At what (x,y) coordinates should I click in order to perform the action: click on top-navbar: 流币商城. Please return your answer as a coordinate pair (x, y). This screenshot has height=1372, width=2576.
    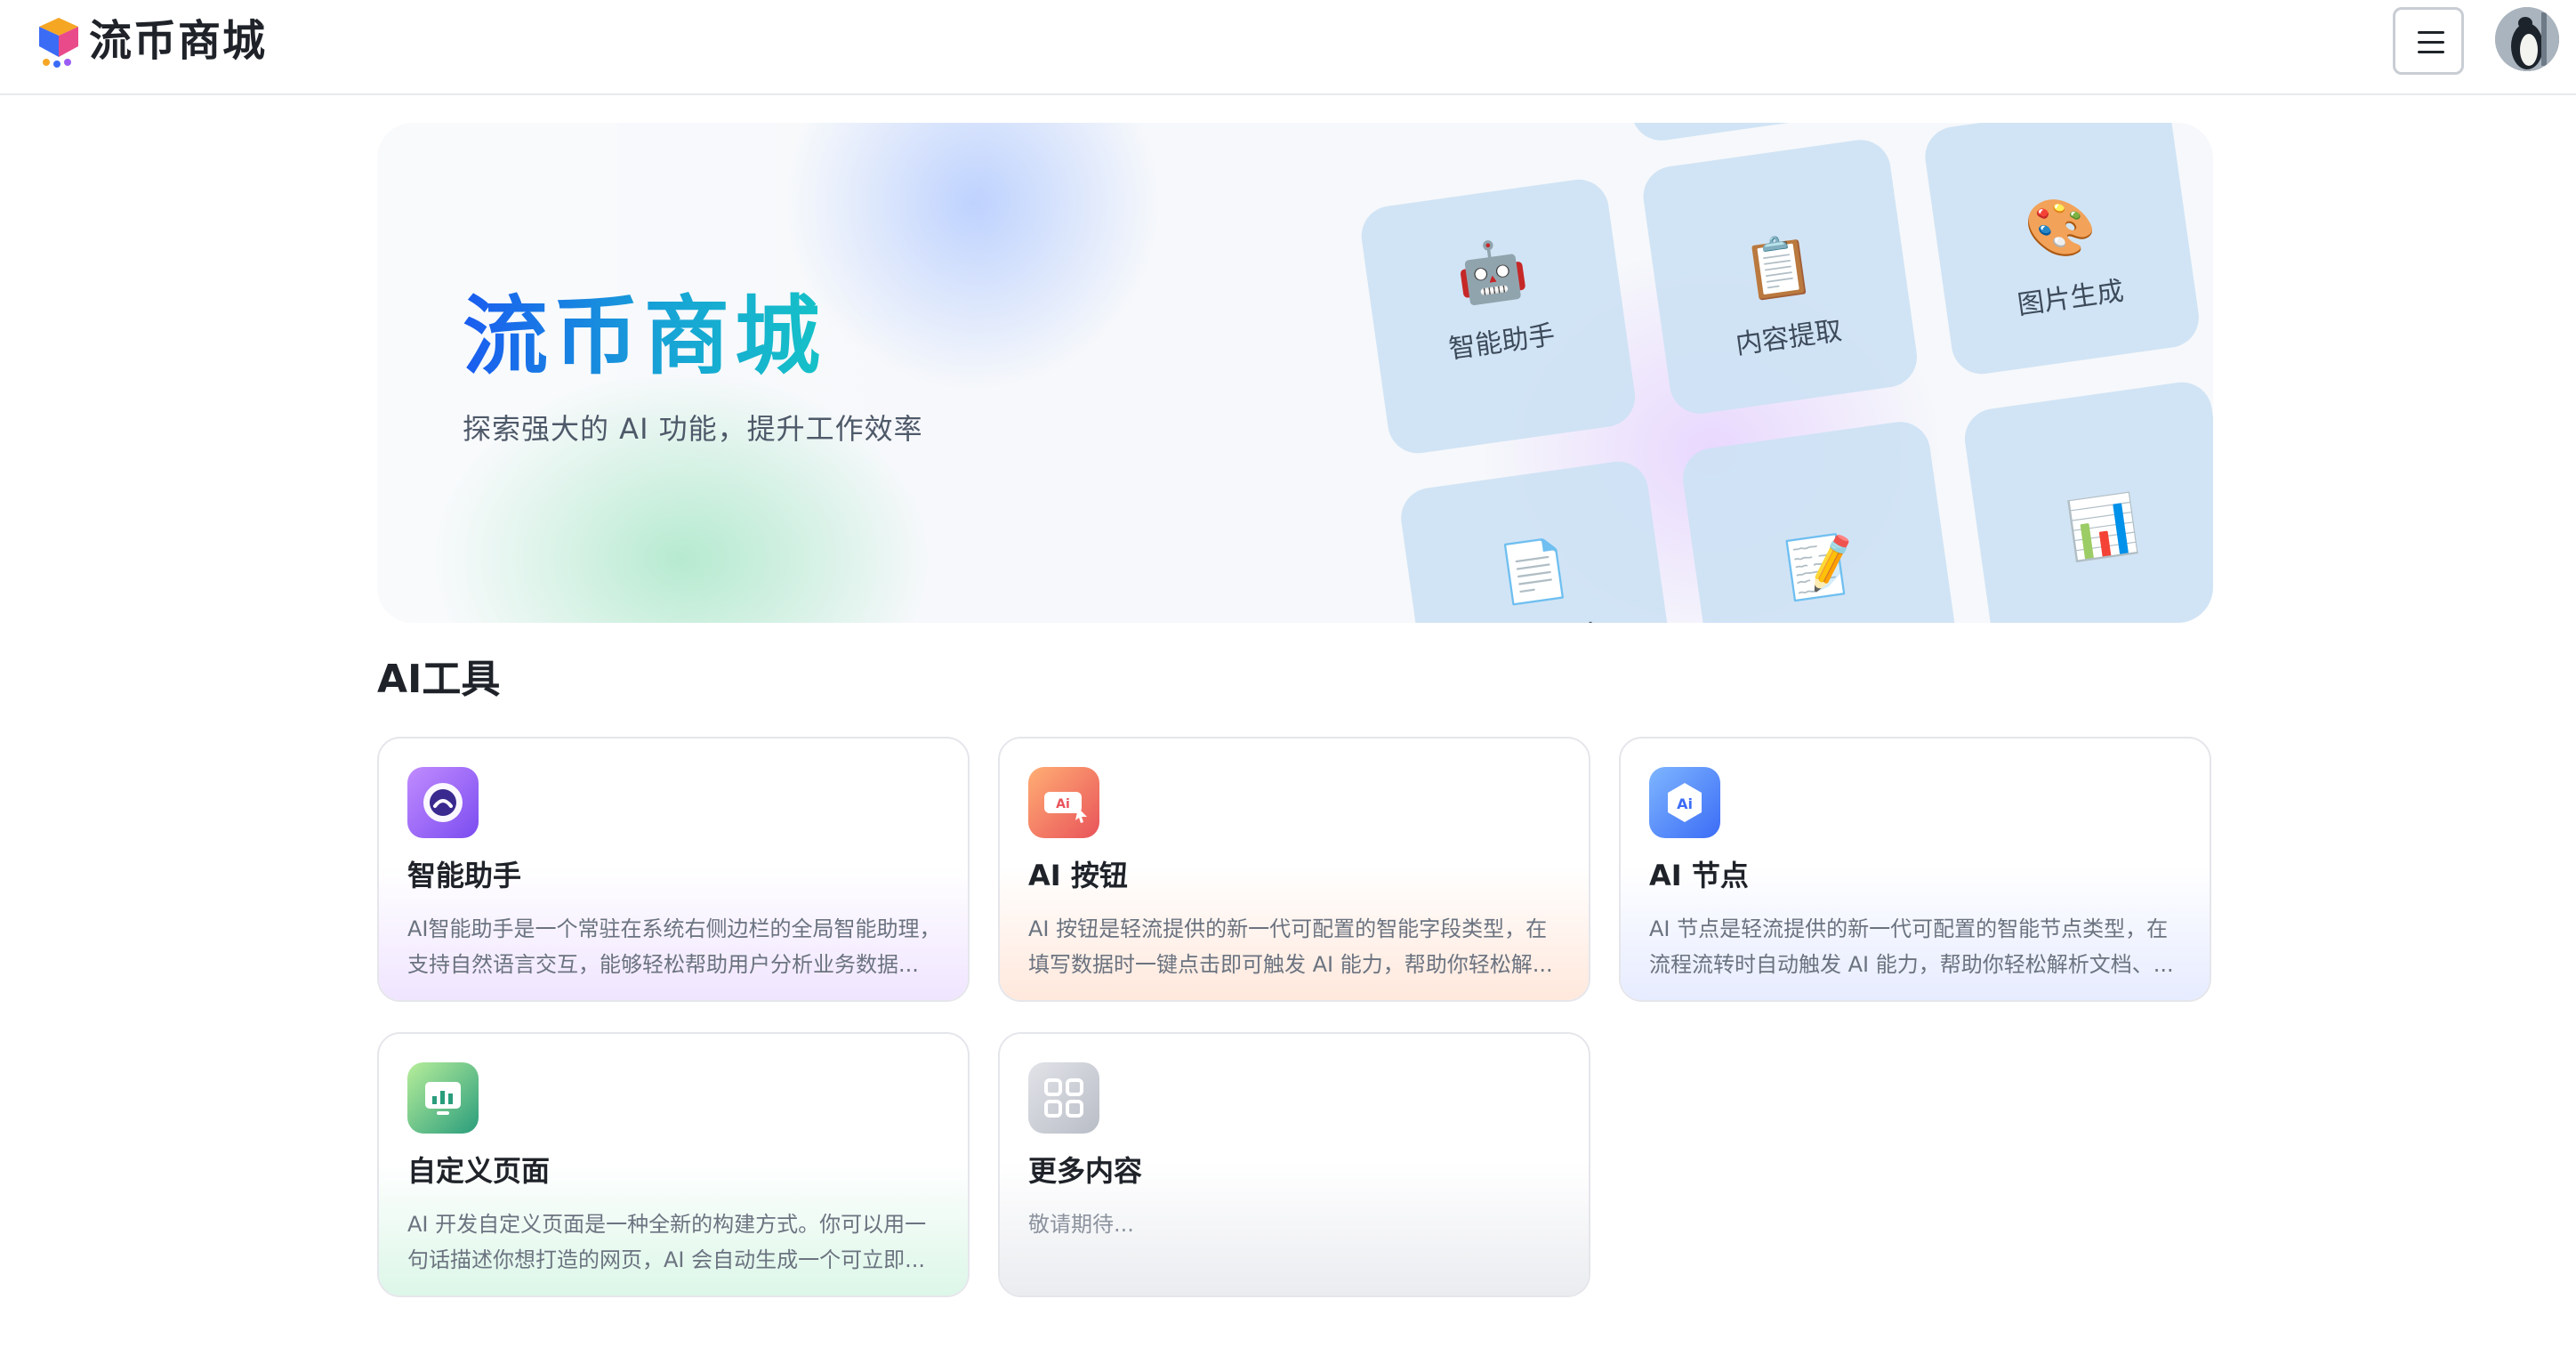
    Looking at the image, I should click on (1288, 47).